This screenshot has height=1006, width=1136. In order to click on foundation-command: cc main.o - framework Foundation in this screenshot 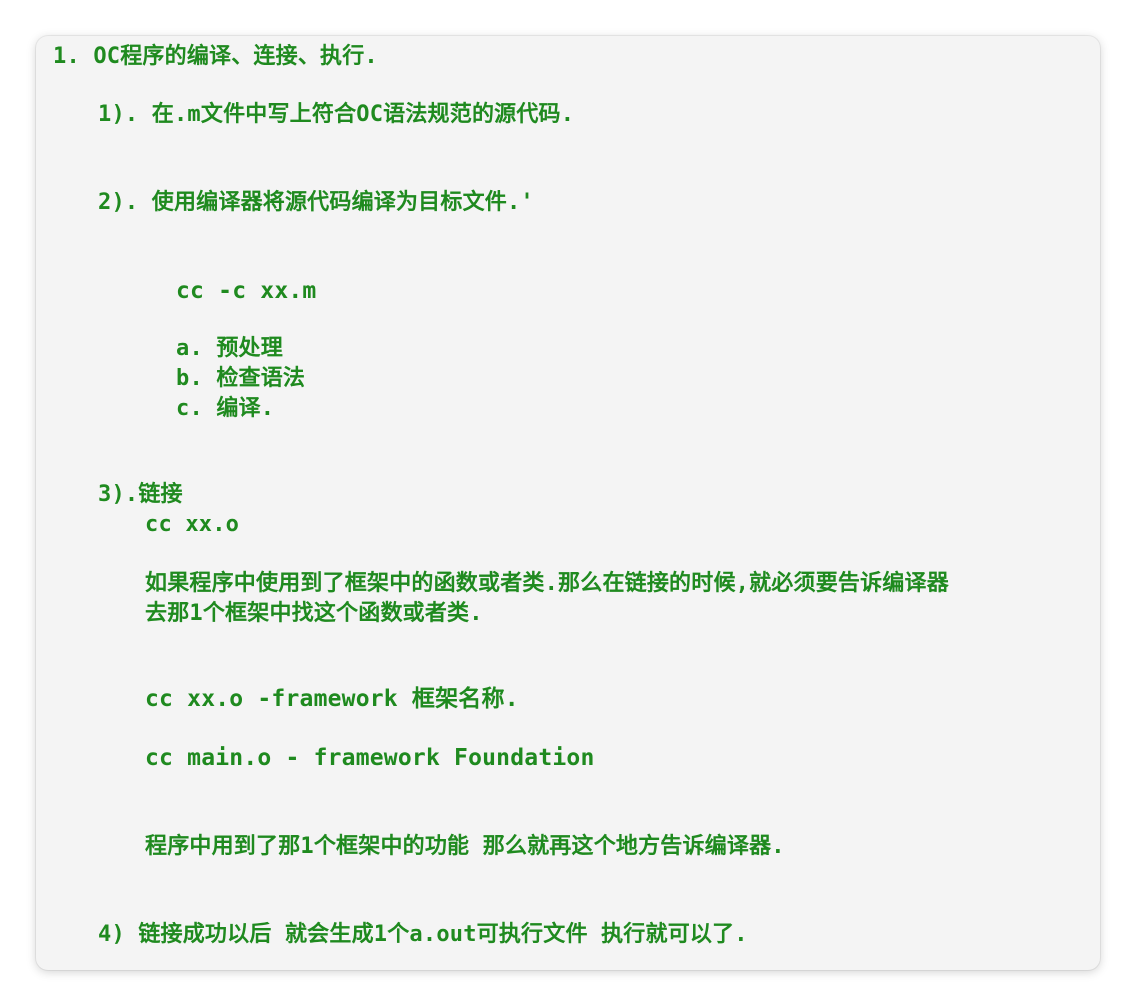, I will do `click(370, 758)`.